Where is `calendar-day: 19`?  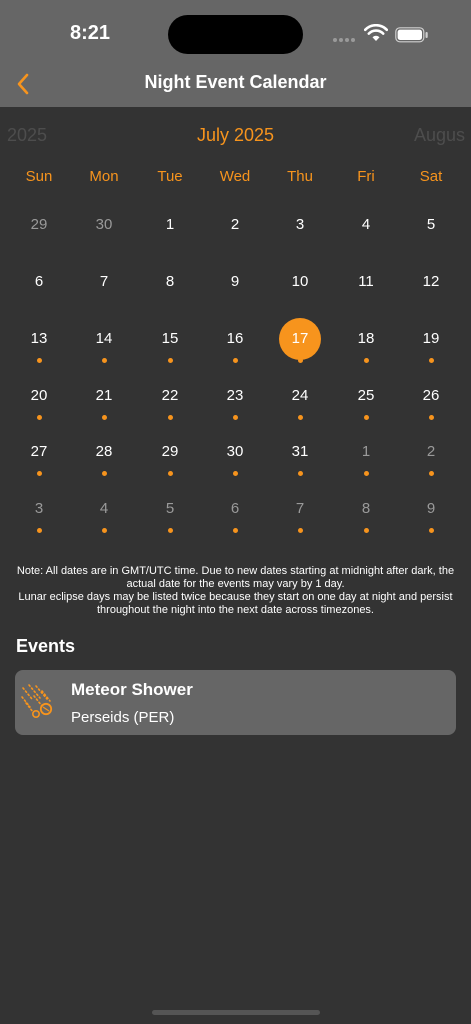 calendar-day: 19 is located at coordinates (431, 342).